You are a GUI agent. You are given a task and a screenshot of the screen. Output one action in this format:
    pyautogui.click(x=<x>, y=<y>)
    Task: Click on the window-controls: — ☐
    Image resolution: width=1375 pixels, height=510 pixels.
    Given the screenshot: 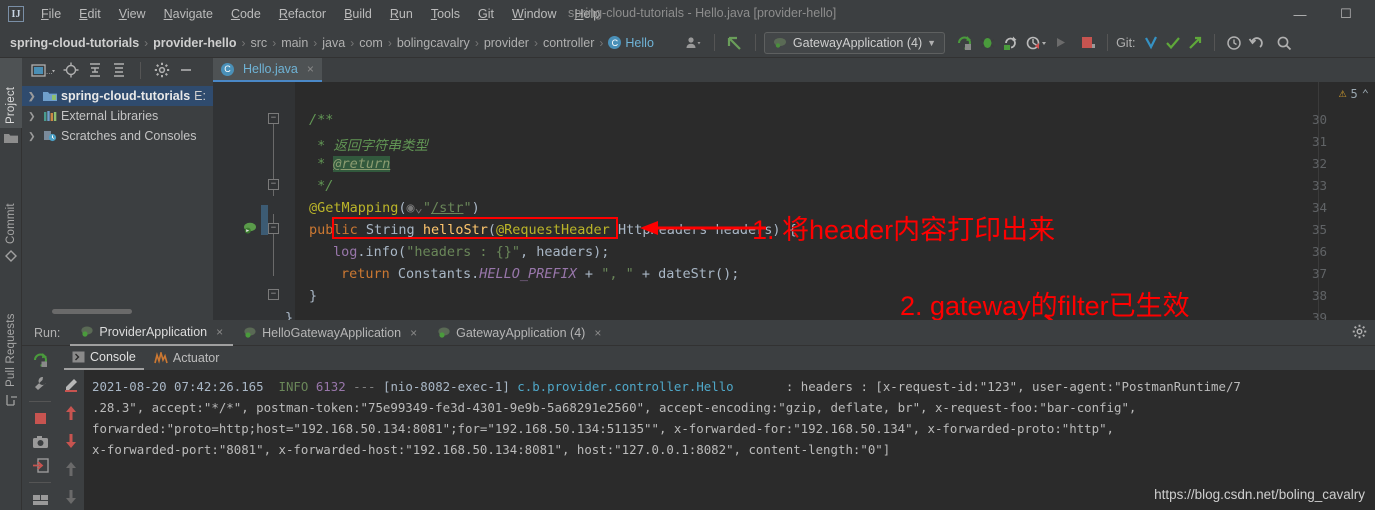 What is the action you would take?
    pyautogui.click(x=1323, y=14)
    